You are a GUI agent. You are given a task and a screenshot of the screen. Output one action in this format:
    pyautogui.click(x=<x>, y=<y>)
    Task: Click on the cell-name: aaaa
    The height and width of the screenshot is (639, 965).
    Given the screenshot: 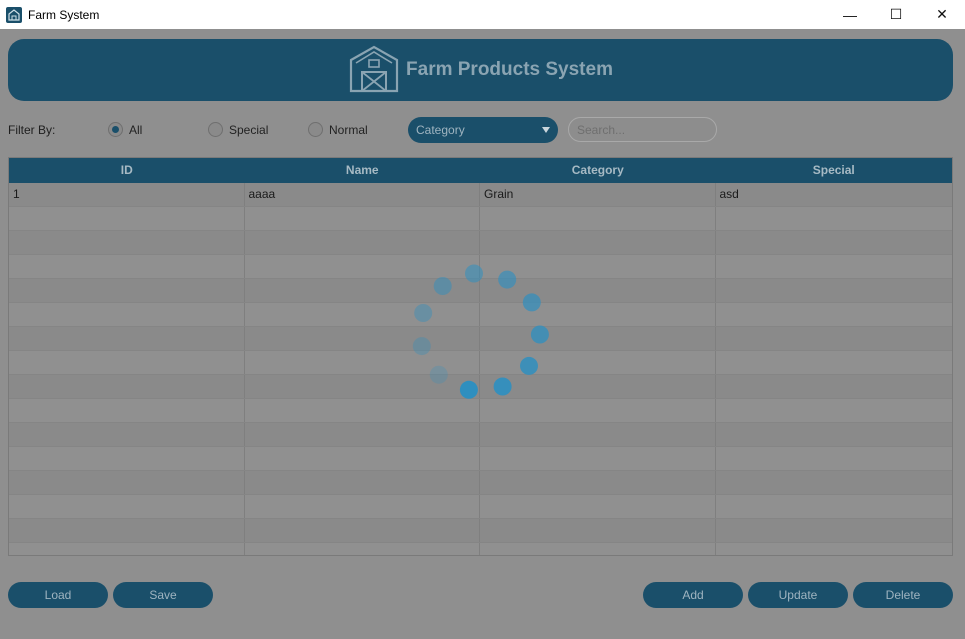 What is the action you would take?
    pyautogui.click(x=362, y=194)
    